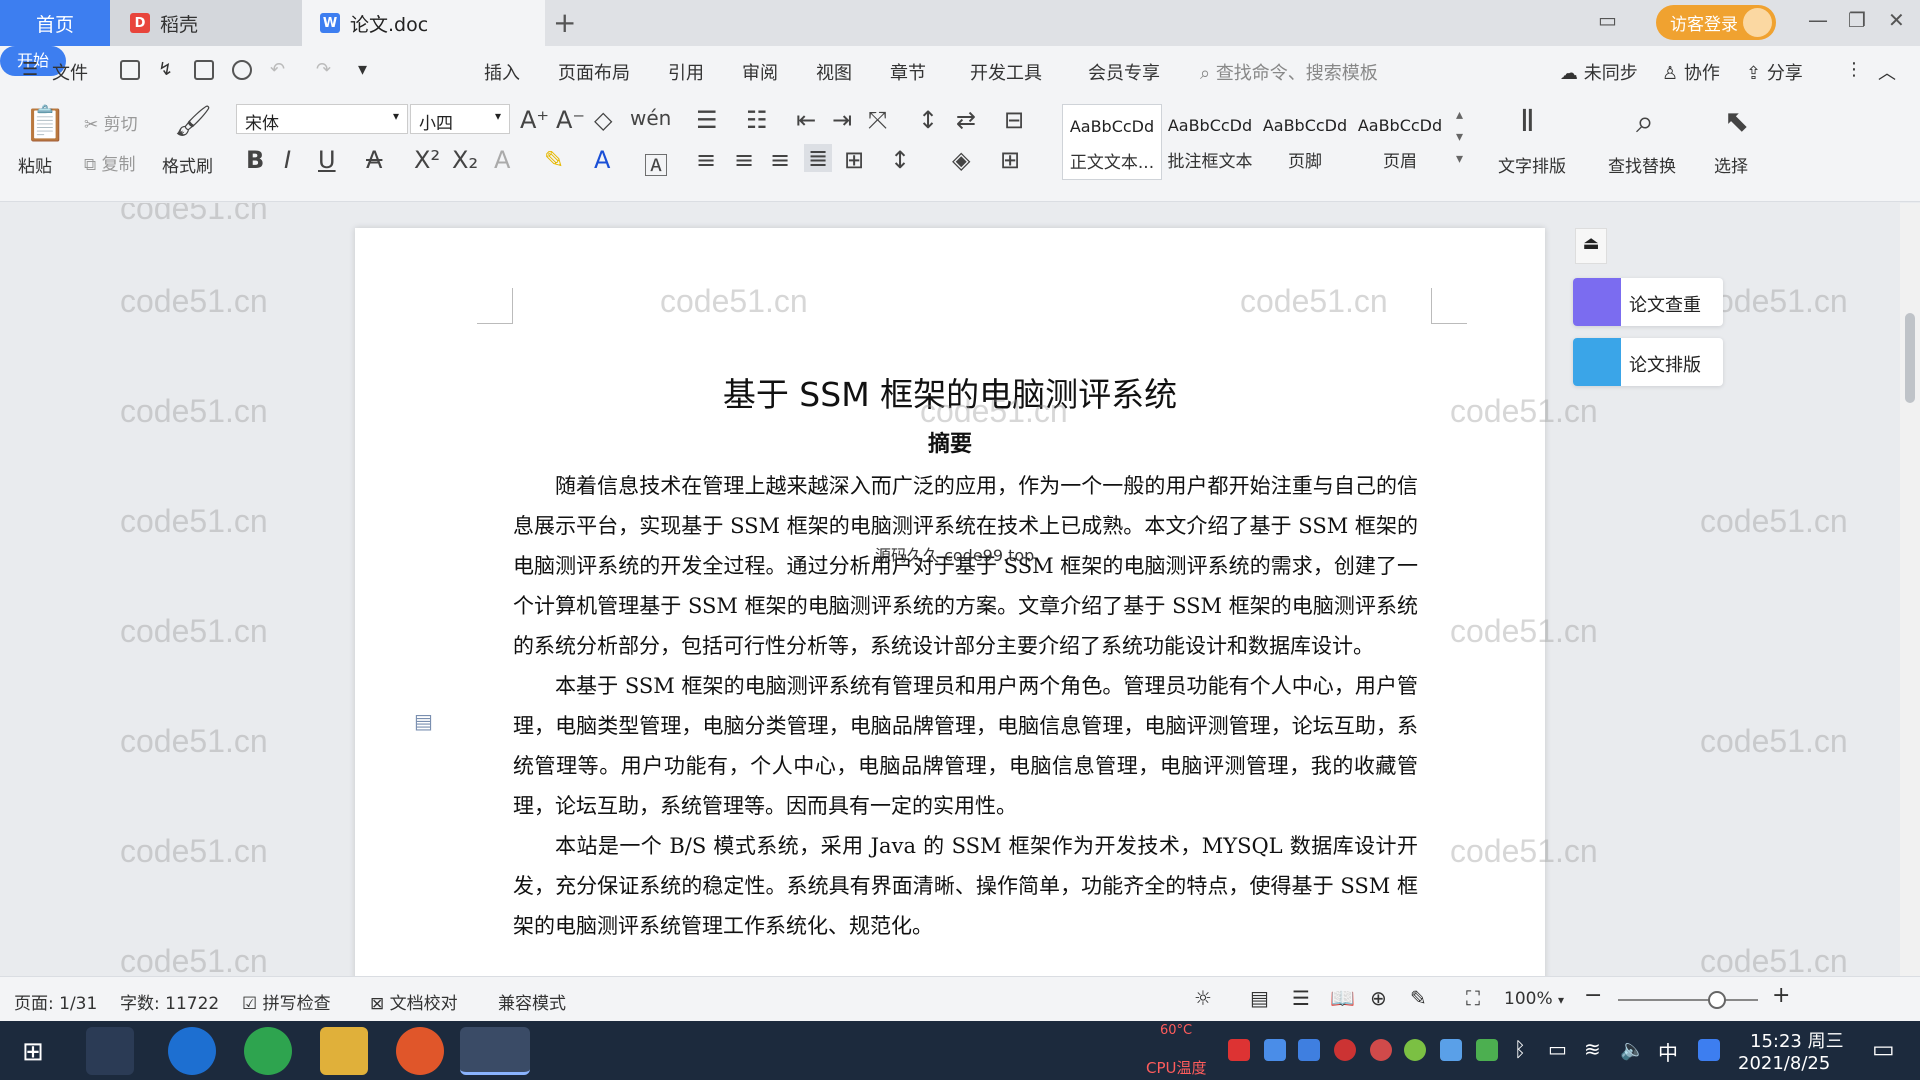 Image resolution: width=1920 pixels, height=1080 pixels. What do you see at coordinates (908, 72) in the screenshot?
I see `menu-chapter: 章节` at bounding box center [908, 72].